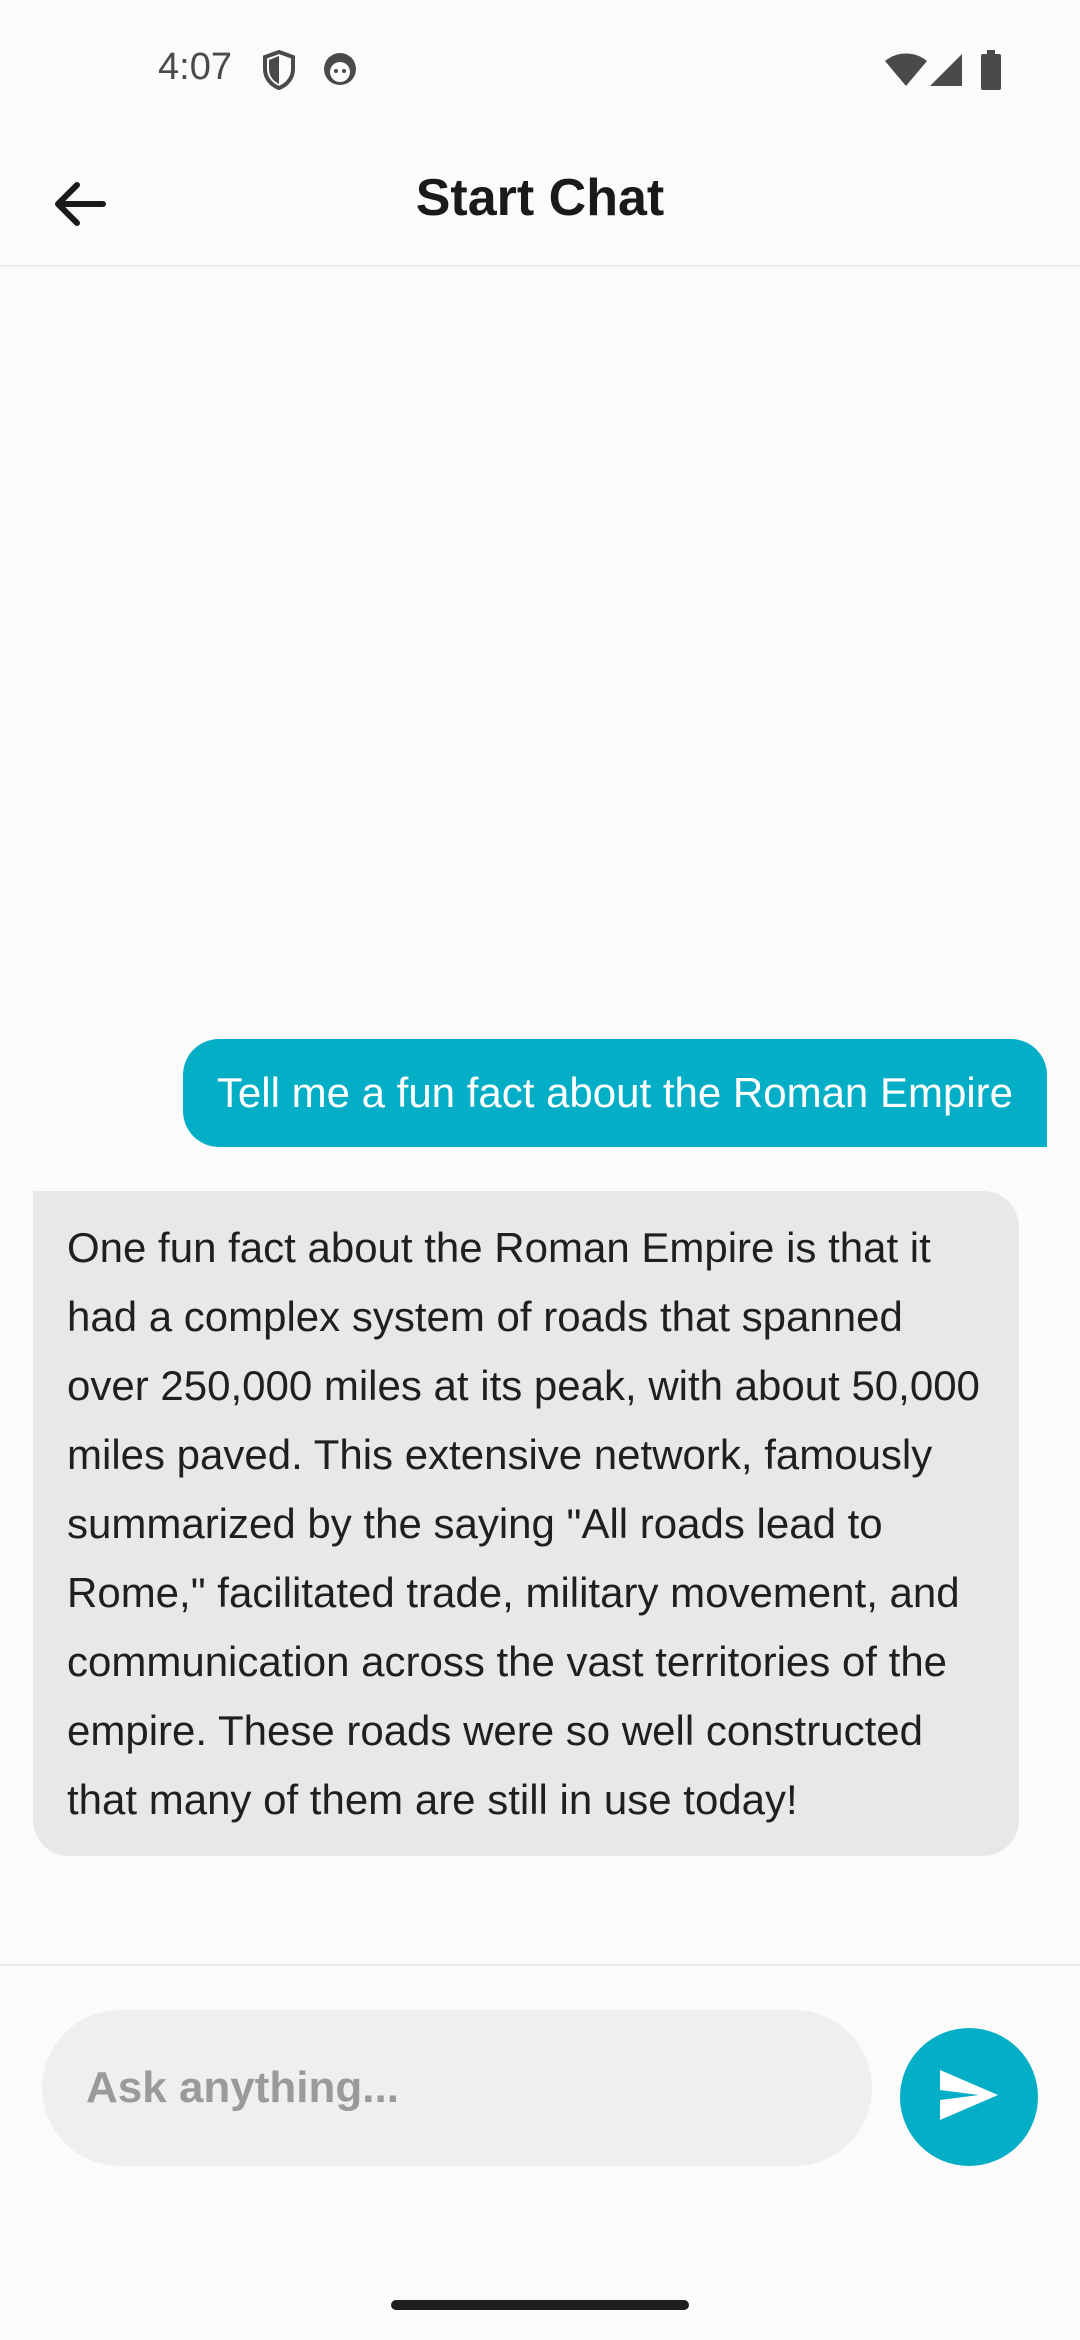 The height and width of the screenshot is (2340, 1080). What do you see at coordinates (991, 72) in the screenshot?
I see `battery-icon` at bounding box center [991, 72].